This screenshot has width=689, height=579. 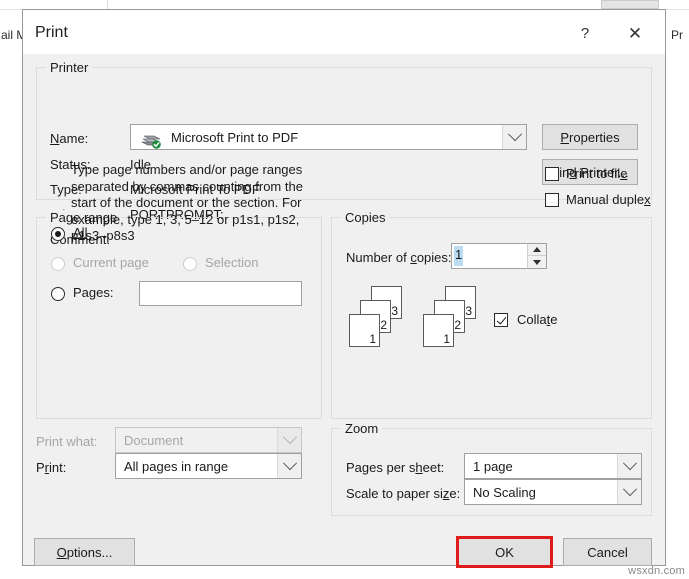 What do you see at coordinates (457, 325) in the screenshot?
I see `collate-sheet-b2-number: 2` at bounding box center [457, 325].